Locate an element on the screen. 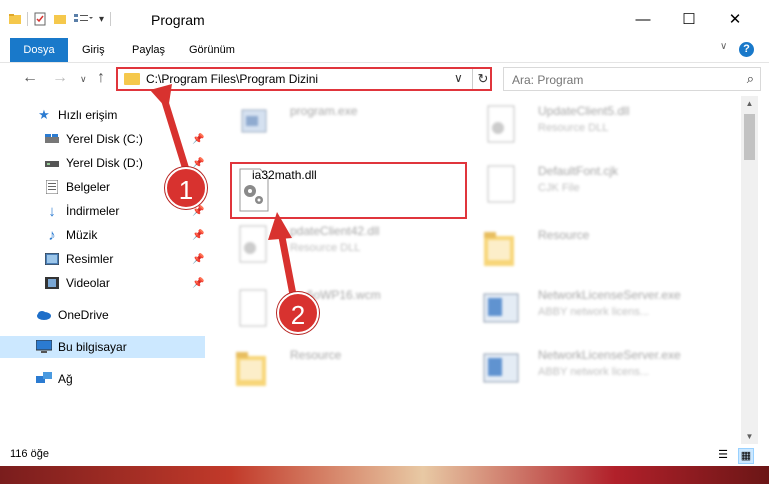 The height and width of the screenshot is (484, 769). sidebar-item-label: Hızlı erişim is located at coordinates (88, 115).